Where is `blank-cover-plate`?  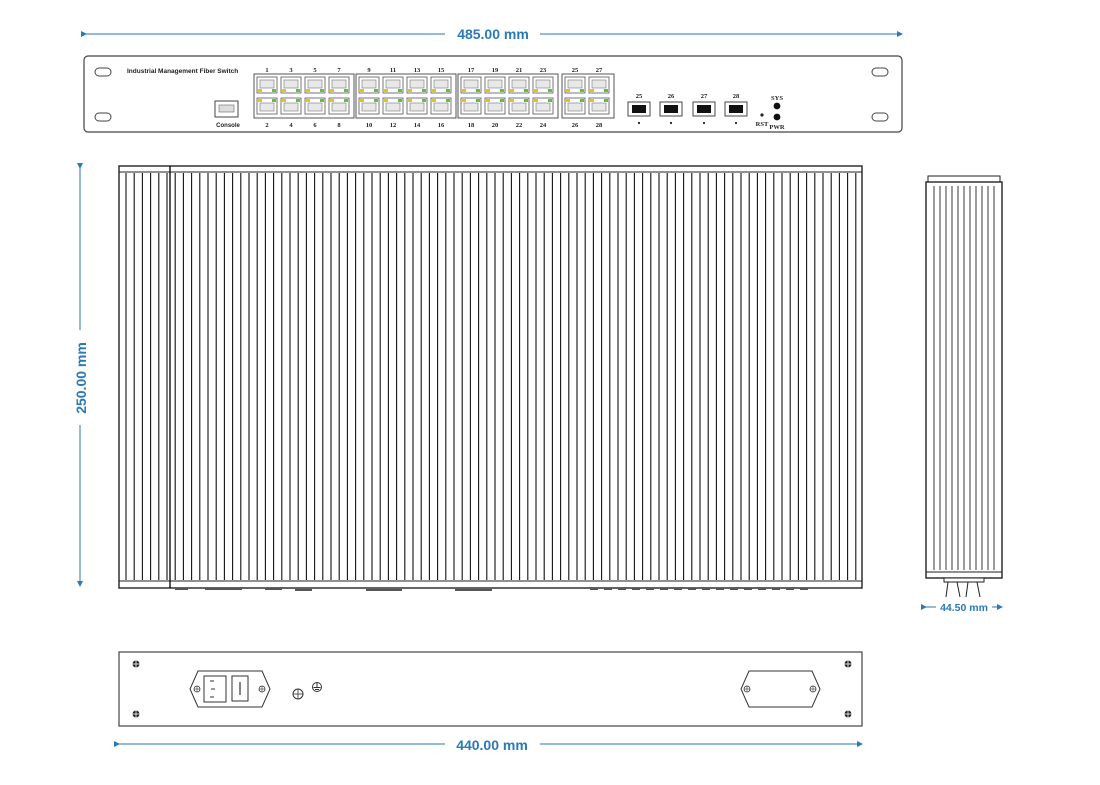
blank-cover-plate is located at coordinates (780, 689).